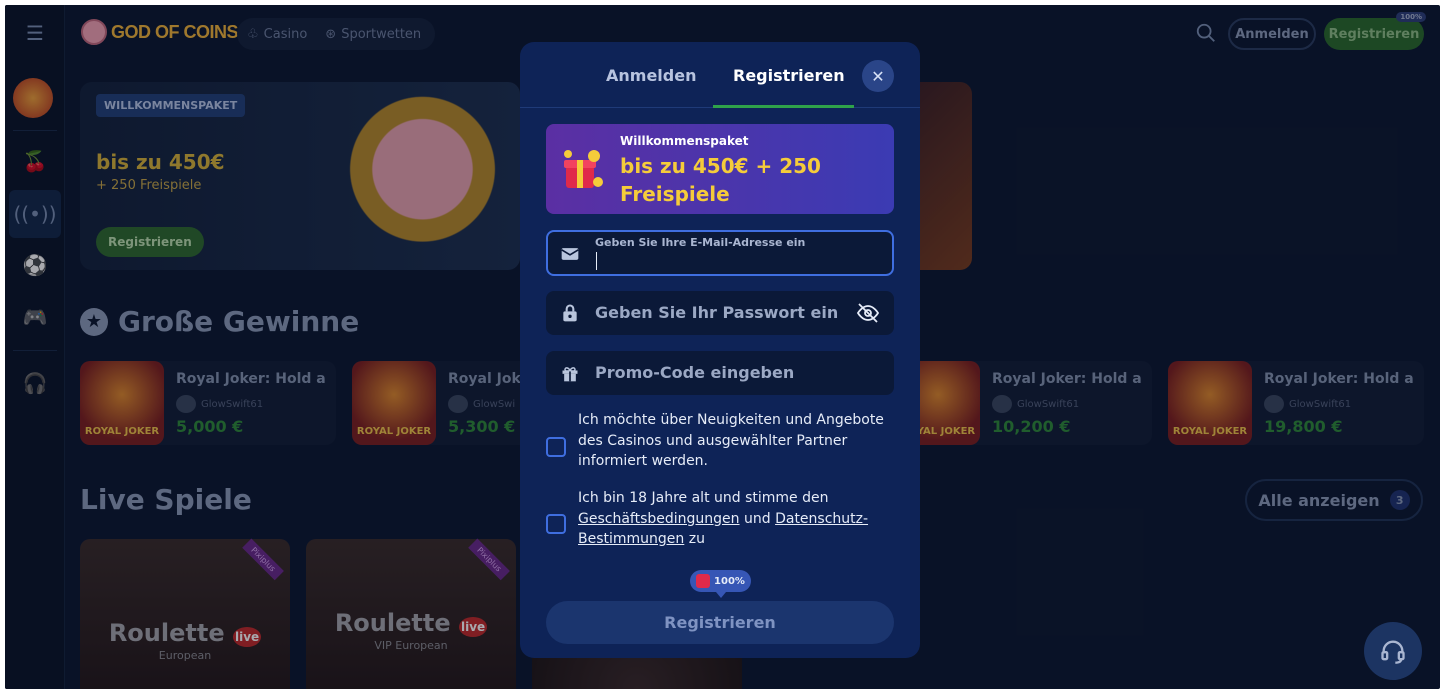 This screenshot has width=1445, height=694. I want to click on promo-code-placeholder: Promo-Code eingeben, so click(695, 372).